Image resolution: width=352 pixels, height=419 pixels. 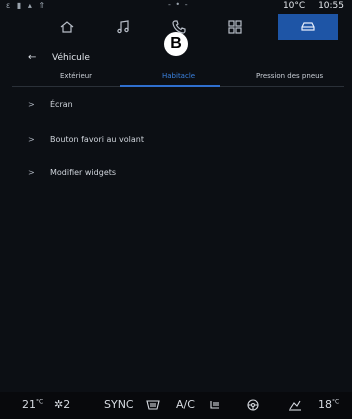 I want to click on temp-right: 18°C, so click(x=328, y=404).